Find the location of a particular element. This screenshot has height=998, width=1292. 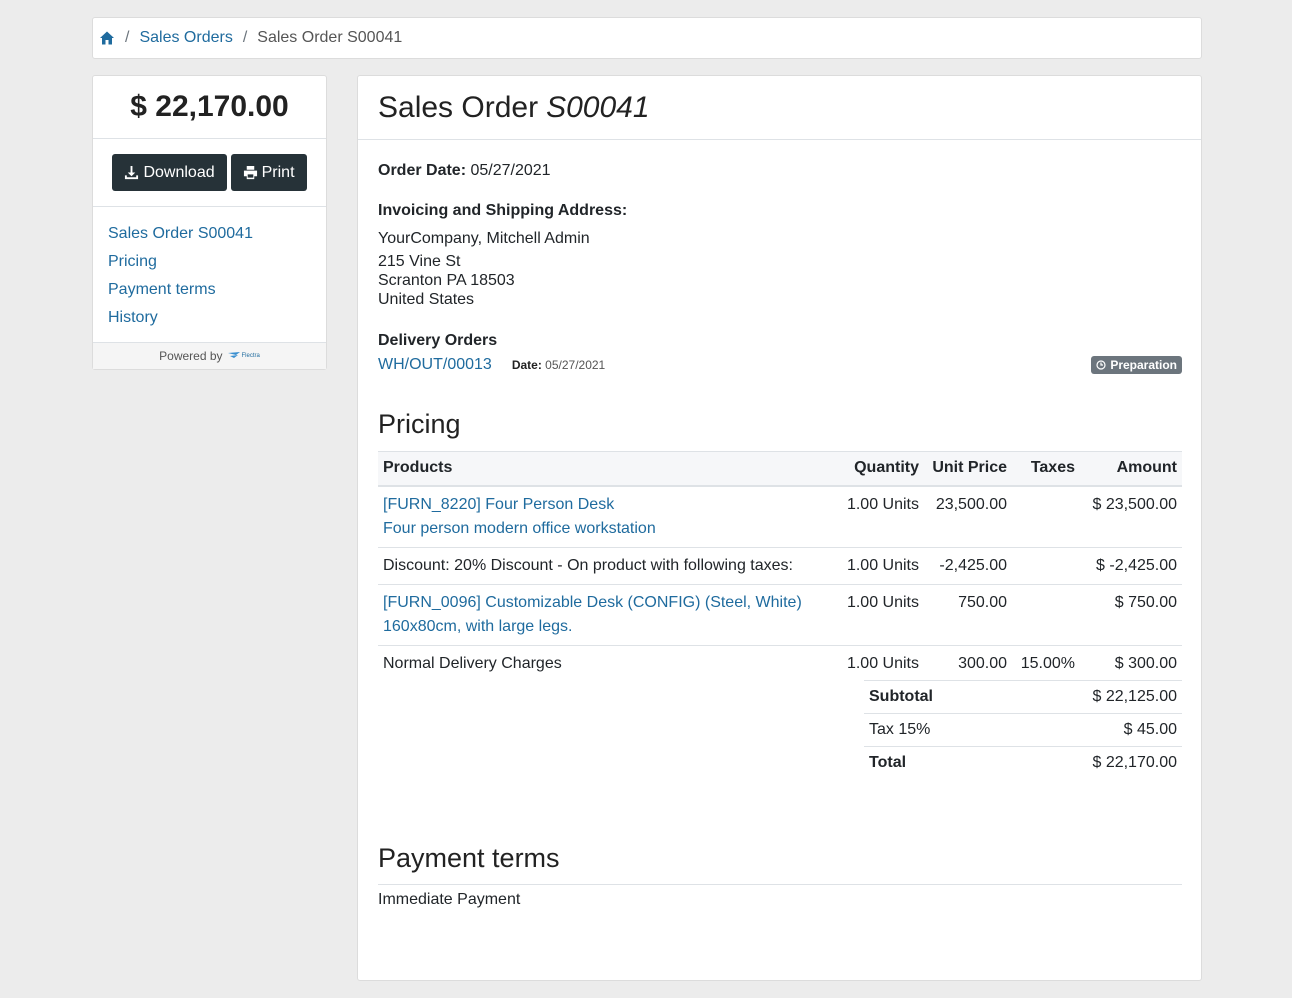

status-badge-label: Preparation is located at coordinates (1143, 365).